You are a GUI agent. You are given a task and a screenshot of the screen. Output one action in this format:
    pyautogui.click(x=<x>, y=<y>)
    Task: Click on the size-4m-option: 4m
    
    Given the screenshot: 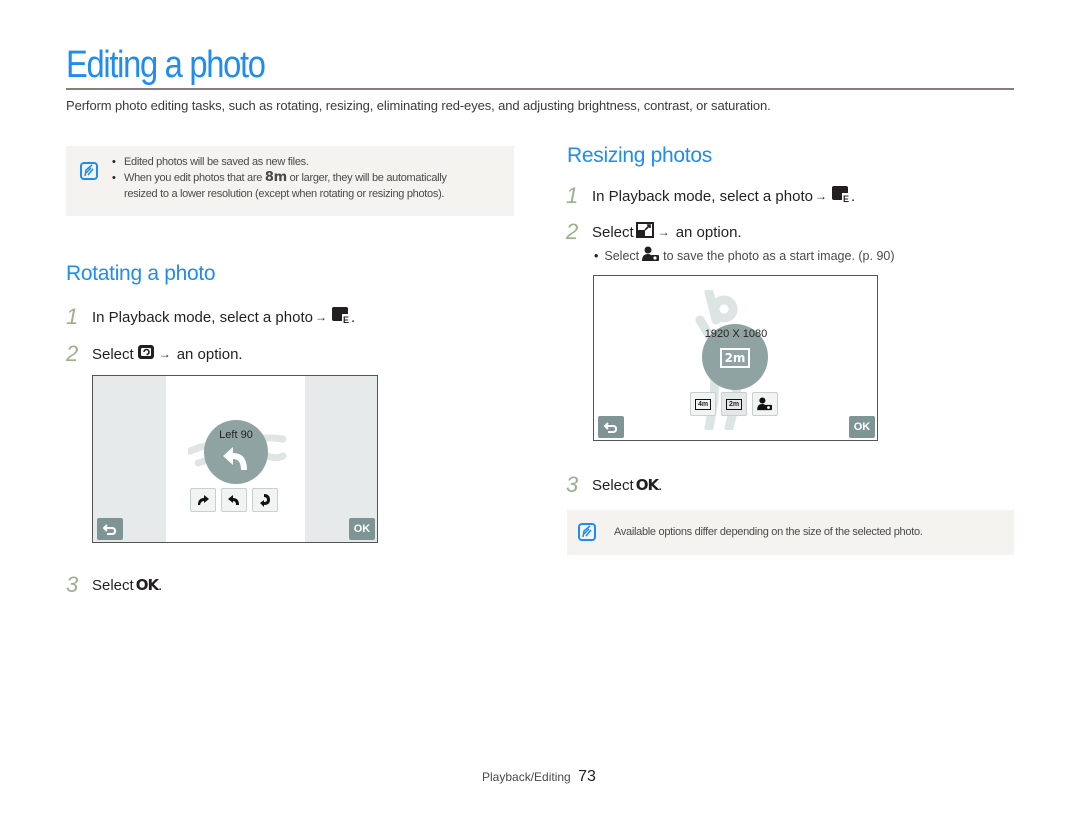 What is the action you would take?
    pyautogui.click(x=703, y=404)
    